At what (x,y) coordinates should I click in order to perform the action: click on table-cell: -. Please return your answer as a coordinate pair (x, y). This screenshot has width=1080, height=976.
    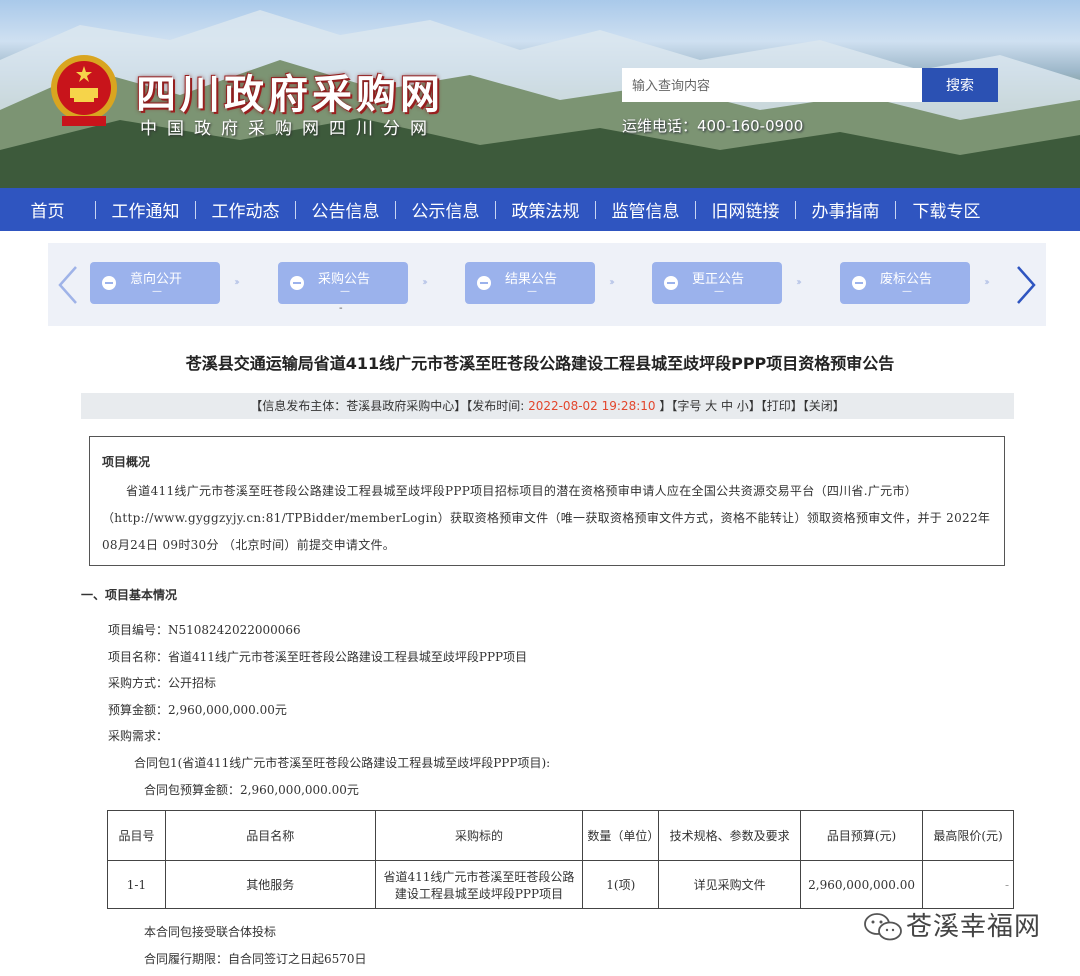
    Looking at the image, I should click on (968, 884).